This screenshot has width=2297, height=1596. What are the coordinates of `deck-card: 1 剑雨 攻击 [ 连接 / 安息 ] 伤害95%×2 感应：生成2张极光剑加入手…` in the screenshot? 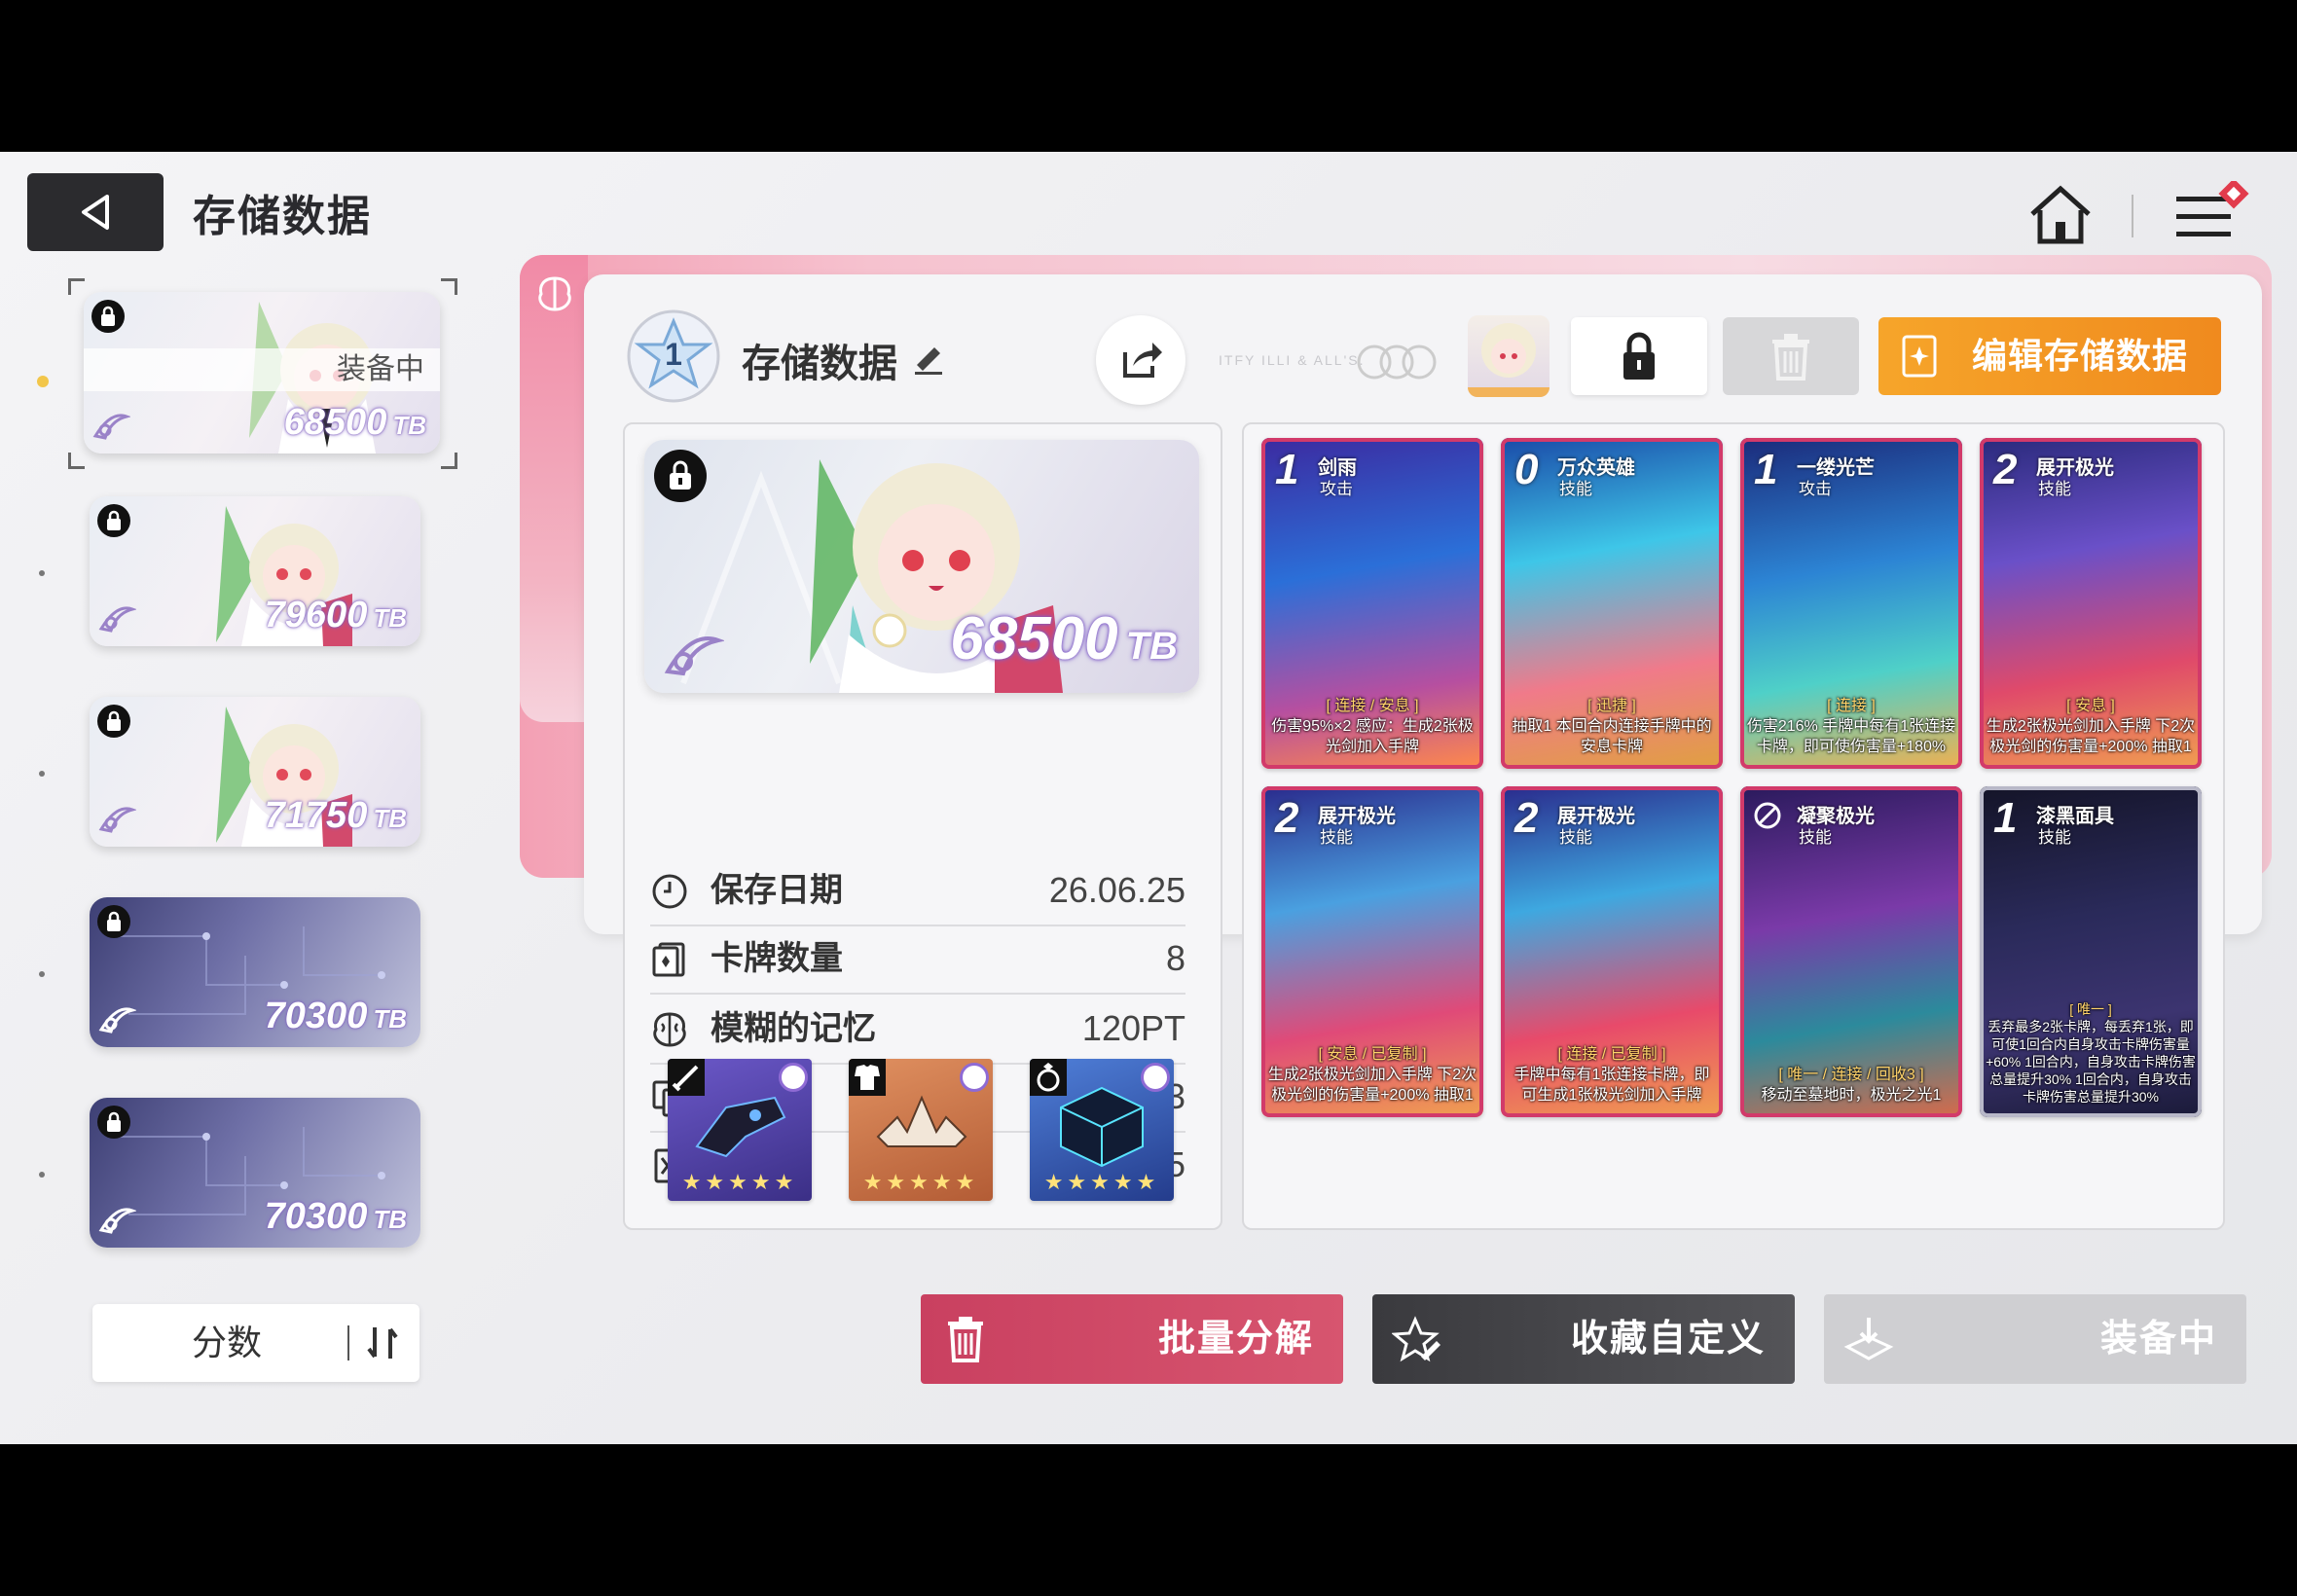 It's located at (1372, 603).